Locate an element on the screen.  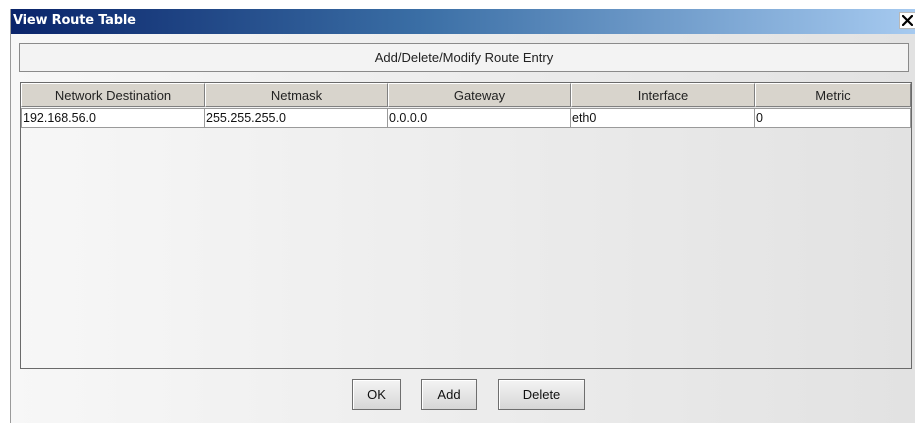
cell-metric: 0 is located at coordinates (832, 118).